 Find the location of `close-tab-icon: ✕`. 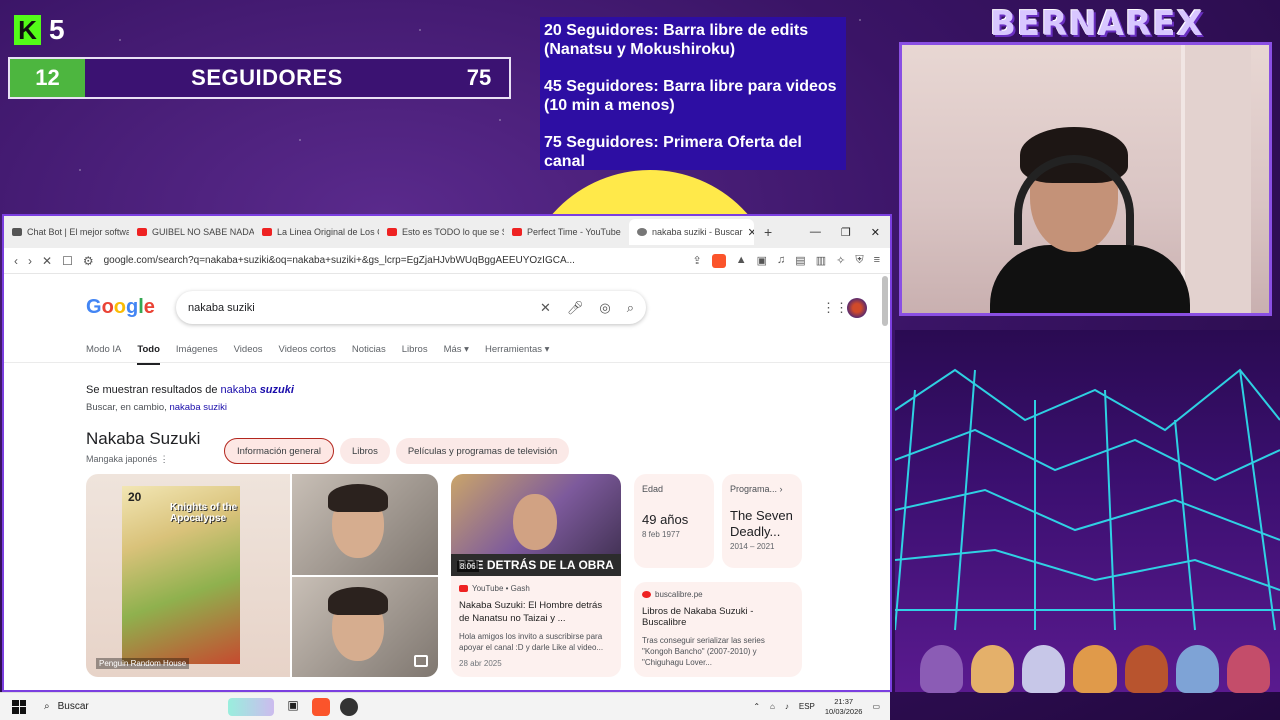

close-tab-icon: ✕ is located at coordinates (751, 232).